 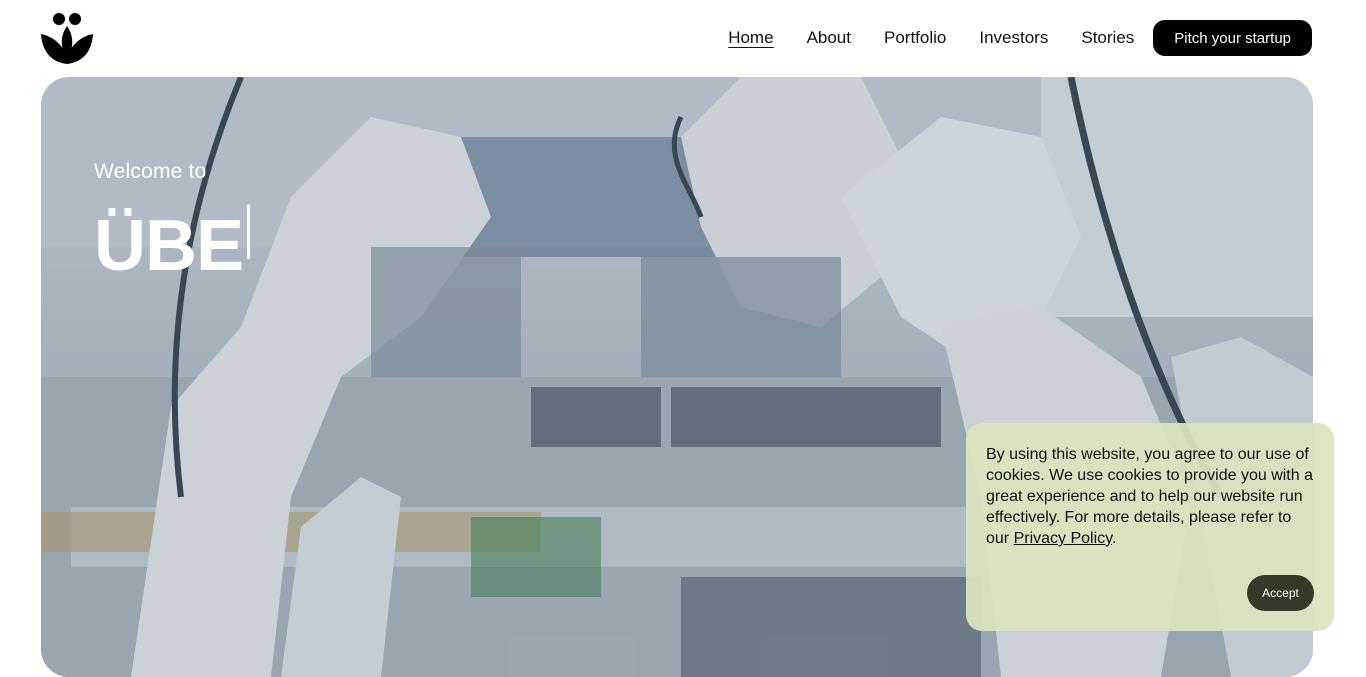 What do you see at coordinates (1063, 538) in the screenshot?
I see `privacy-policy-link: Privacy Policy` at bounding box center [1063, 538].